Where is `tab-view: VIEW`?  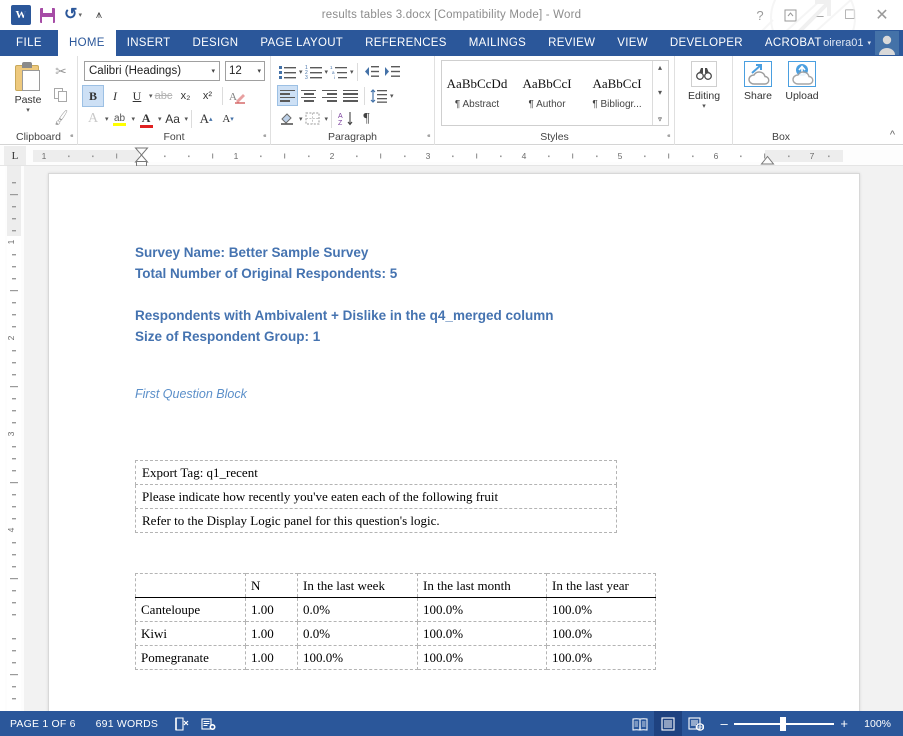 tab-view: VIEW is located at coordinates (632, 43).